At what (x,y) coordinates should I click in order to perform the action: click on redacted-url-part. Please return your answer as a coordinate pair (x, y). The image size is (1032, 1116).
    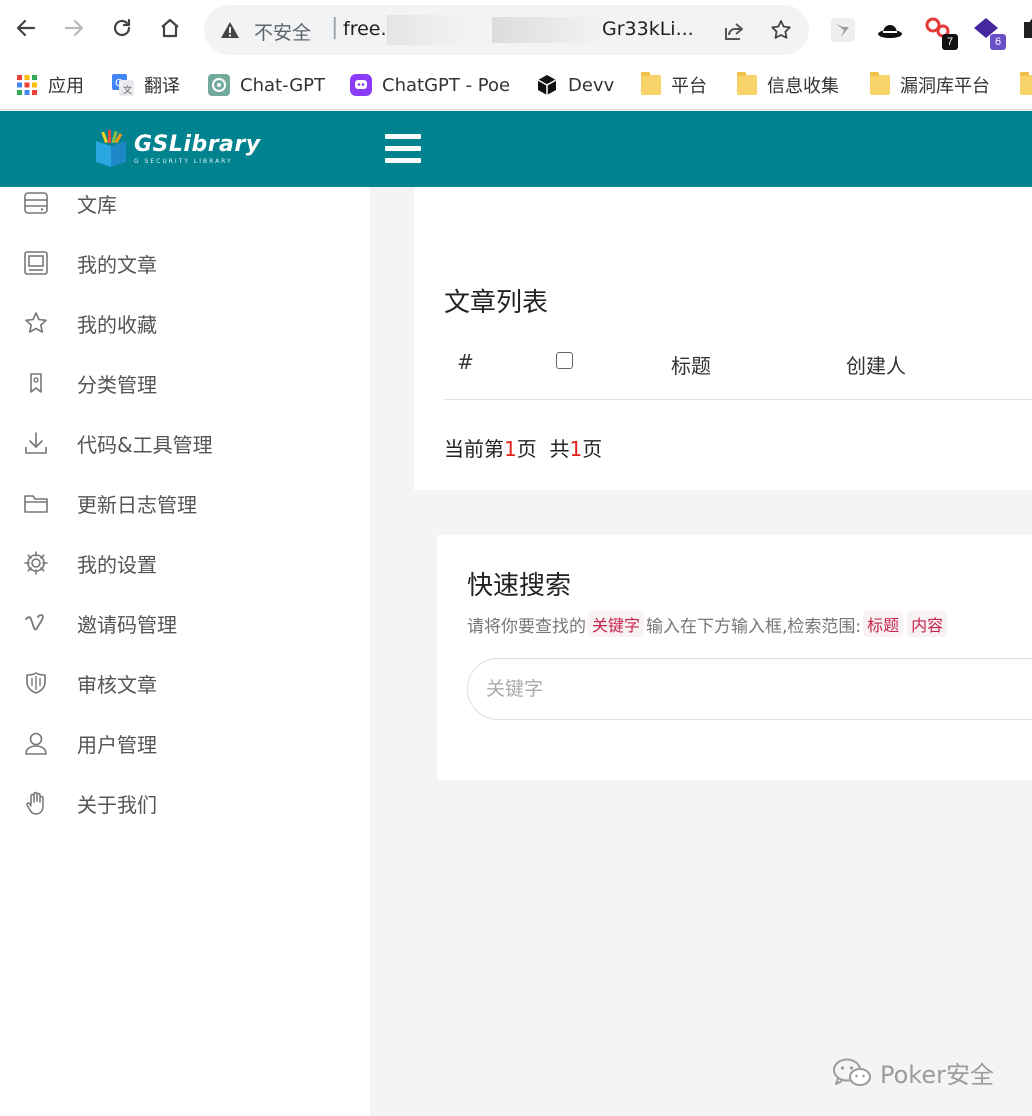
    Looking at the image, I should click on (547, 30).